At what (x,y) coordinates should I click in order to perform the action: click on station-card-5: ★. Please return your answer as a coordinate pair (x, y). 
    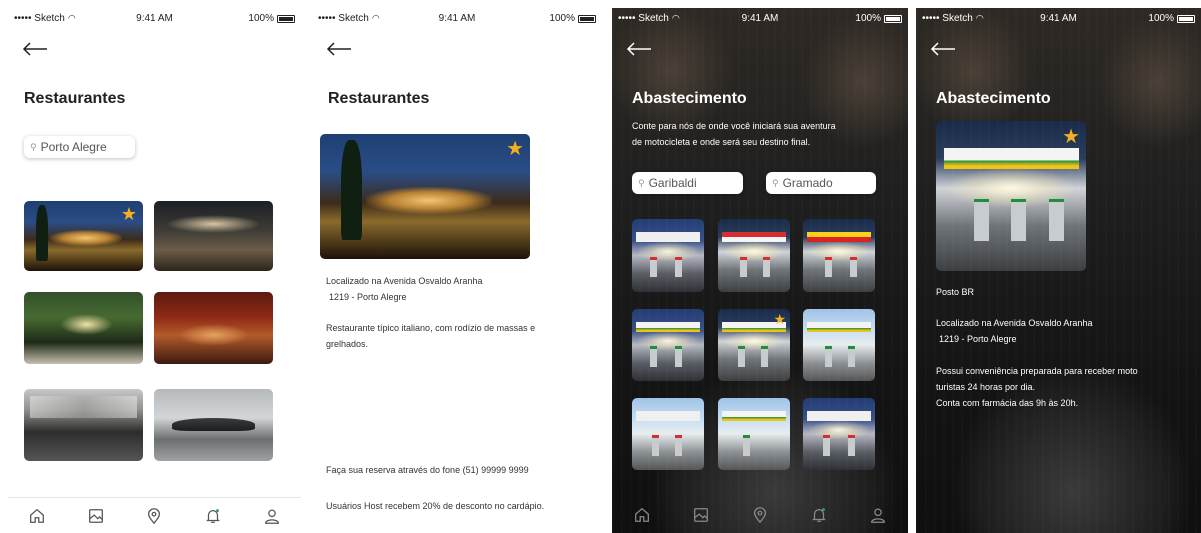
    Looking at the image, I should click on (754, 345).